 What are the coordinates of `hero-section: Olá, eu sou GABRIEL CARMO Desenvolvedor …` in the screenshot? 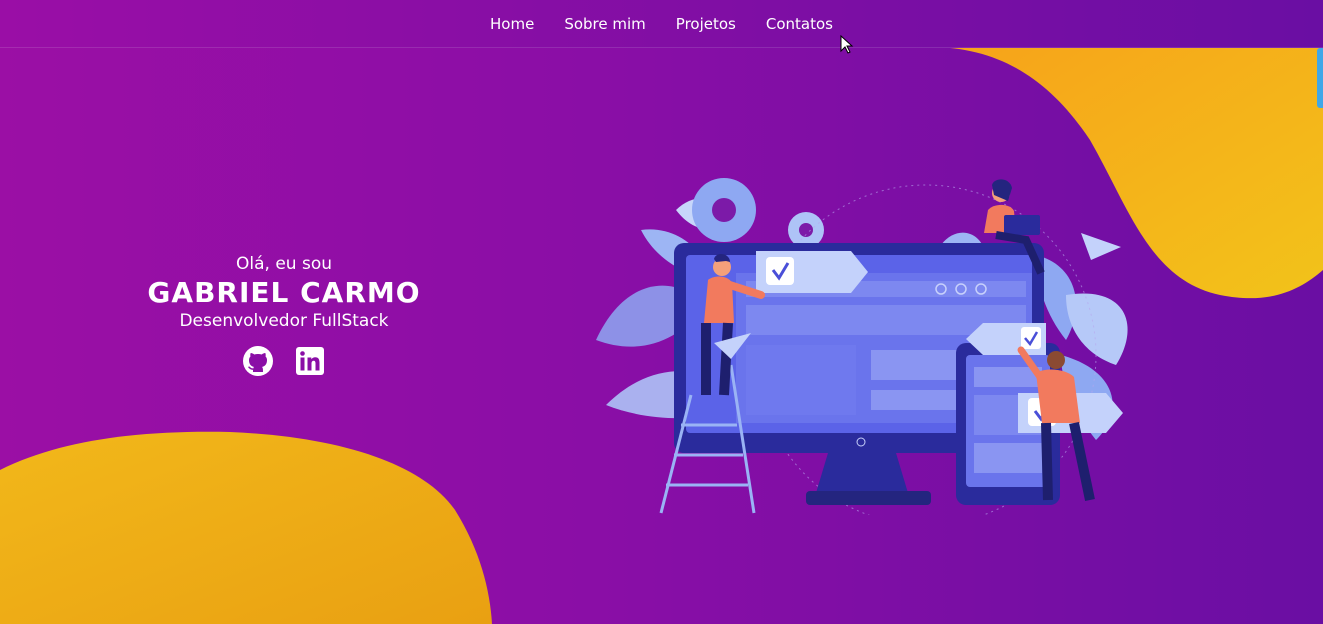 It's located at (284, 315).